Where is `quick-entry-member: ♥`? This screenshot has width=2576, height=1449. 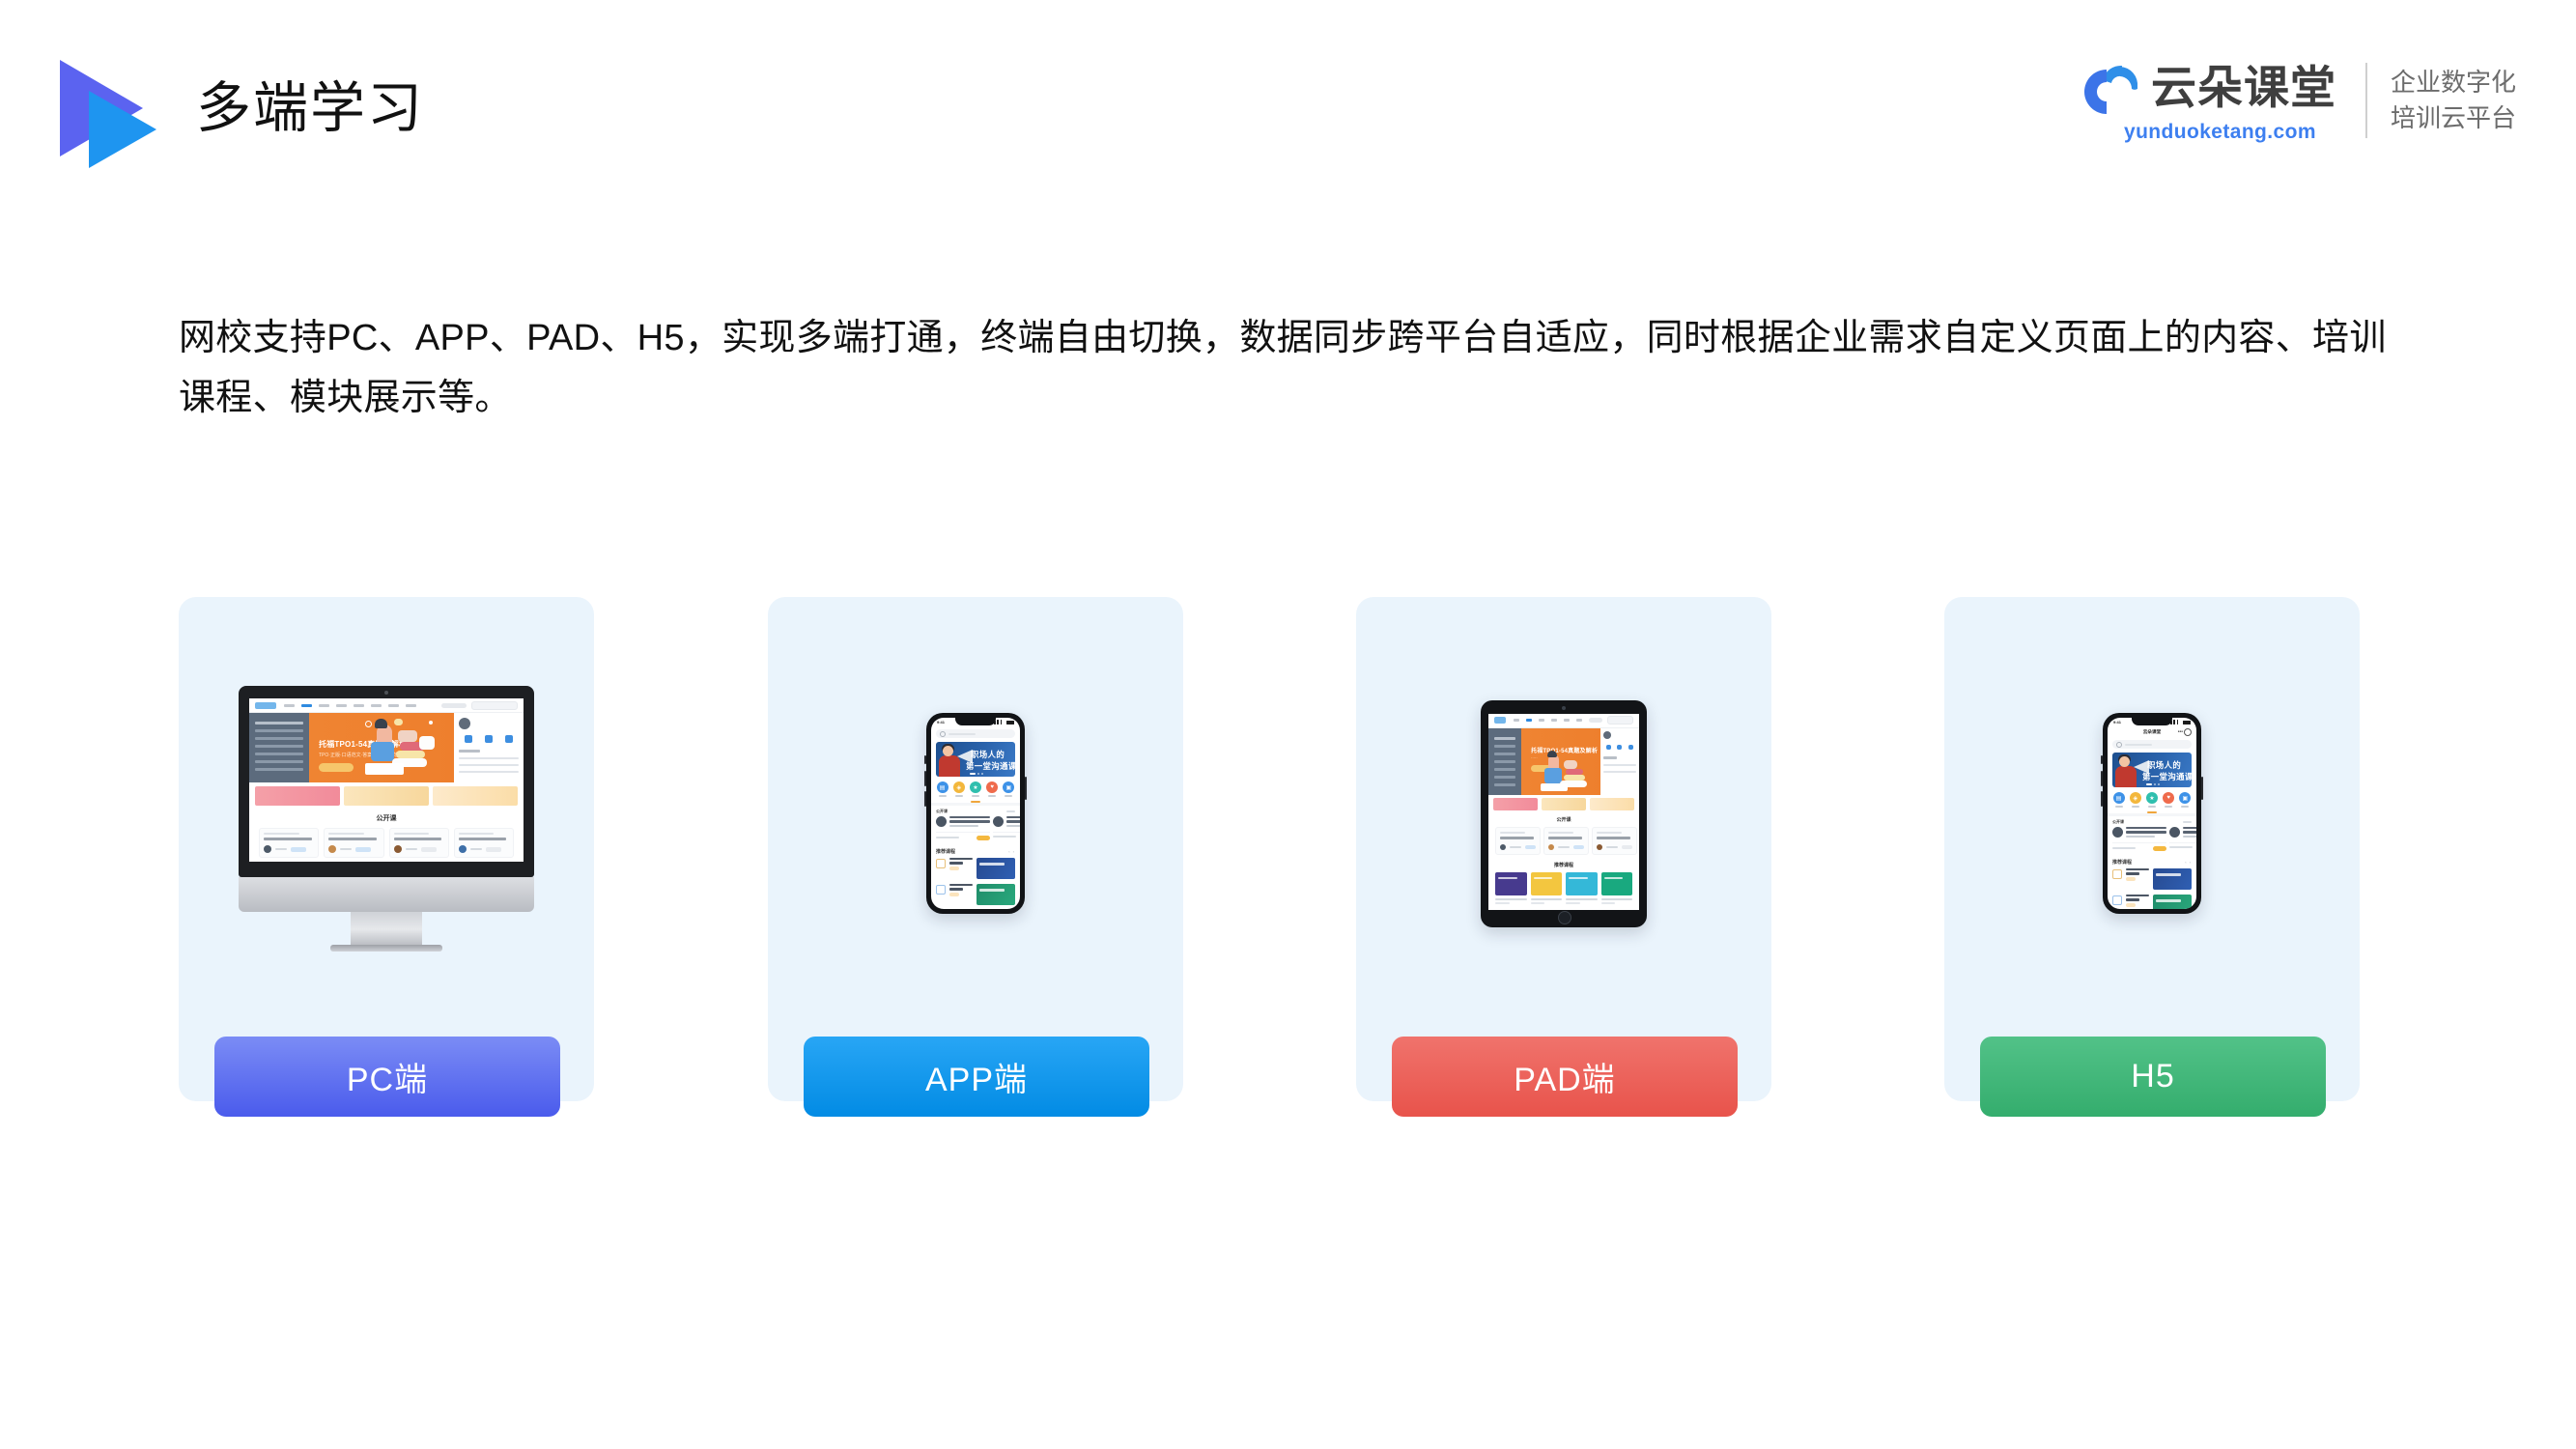 quick-entry-member: ♥ is located at coordinates (992, 789).